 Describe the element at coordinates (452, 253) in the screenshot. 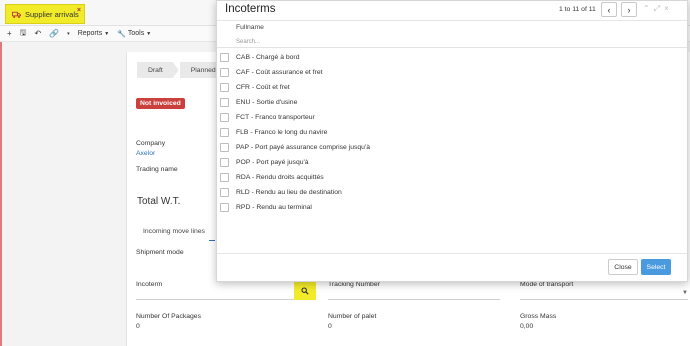

I see `dialog-footer-divider` at that location.